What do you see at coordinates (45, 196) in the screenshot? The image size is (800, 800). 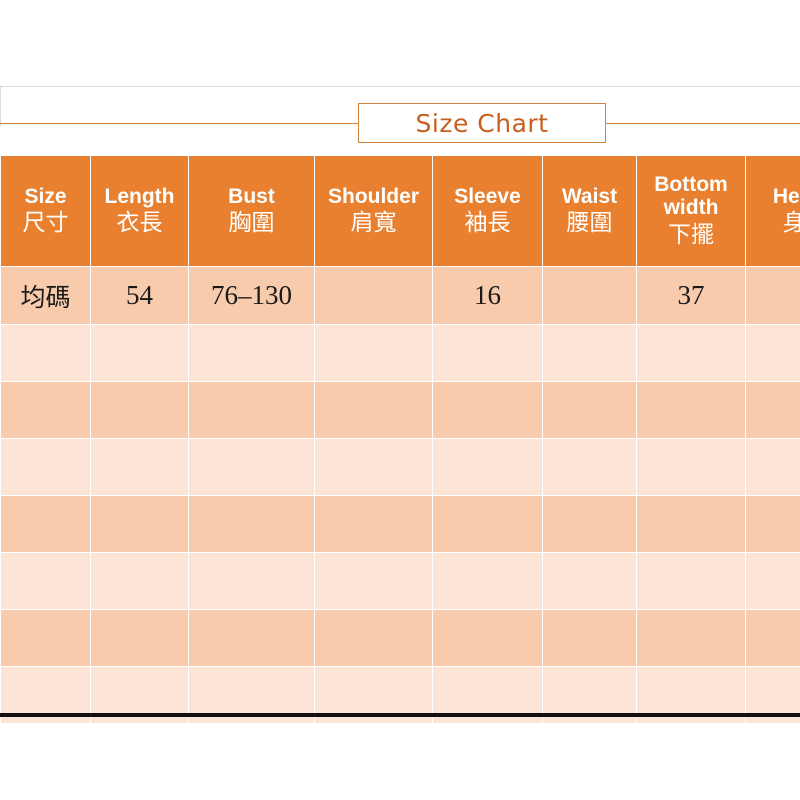 I see `column-header-size-en: Size` at bounding box center [45, 196].